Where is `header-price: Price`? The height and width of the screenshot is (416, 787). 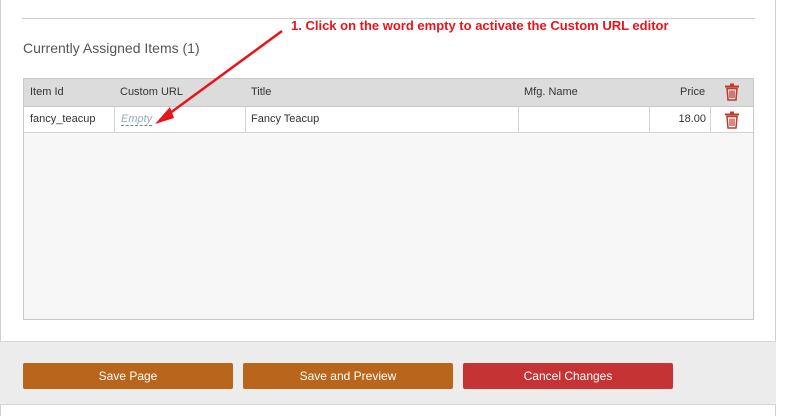 header-price: Price is located at coordinates (692, 92).